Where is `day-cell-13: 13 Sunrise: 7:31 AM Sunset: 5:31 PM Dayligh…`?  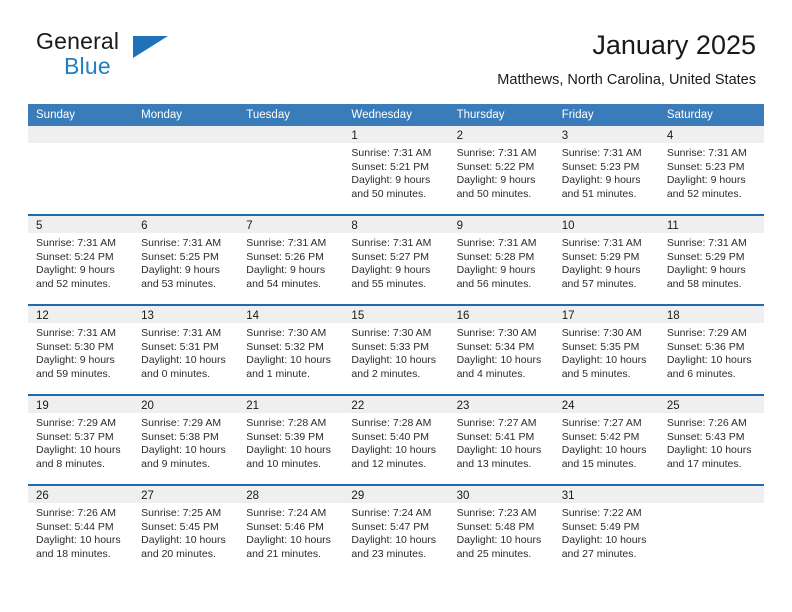 day-cell-13: 13 Sunrise: 7:31 AM Sunset: 5:31 PM Dayligh… is located at coordinates (186, 350).